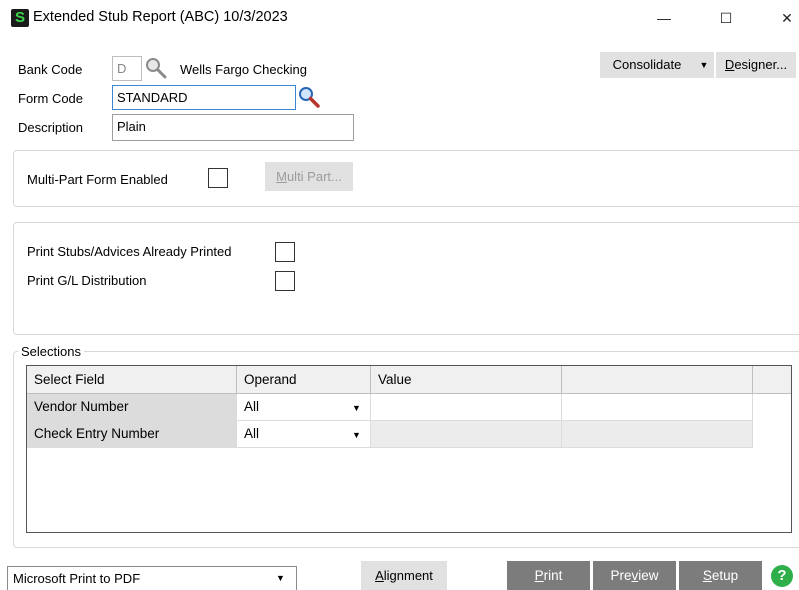 The height and width of the screenshot is (590, 799). Describe the element at coordinates (243, 69) in the screenshot. I see `bank-name: Wells Fargo Checking` at that location.